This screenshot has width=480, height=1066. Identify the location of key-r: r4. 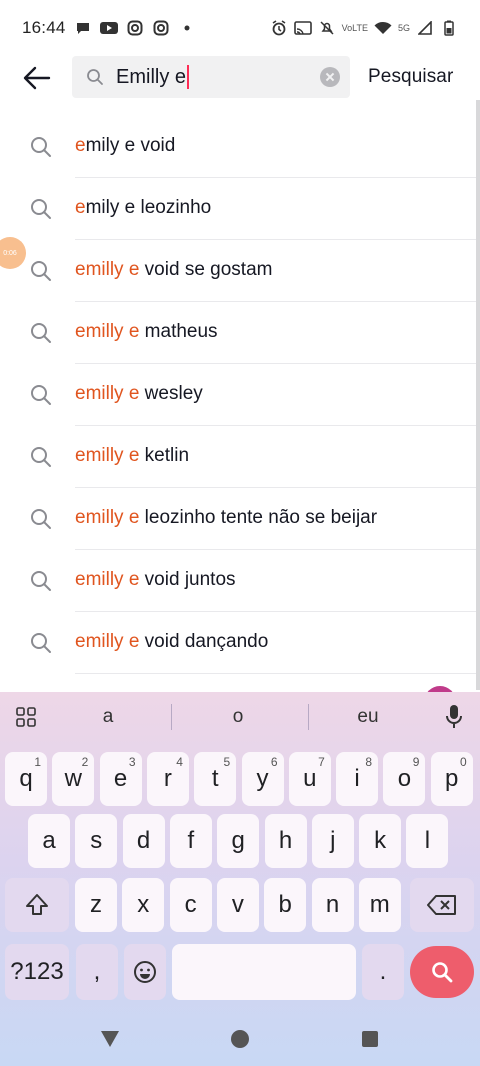
(167, 779).